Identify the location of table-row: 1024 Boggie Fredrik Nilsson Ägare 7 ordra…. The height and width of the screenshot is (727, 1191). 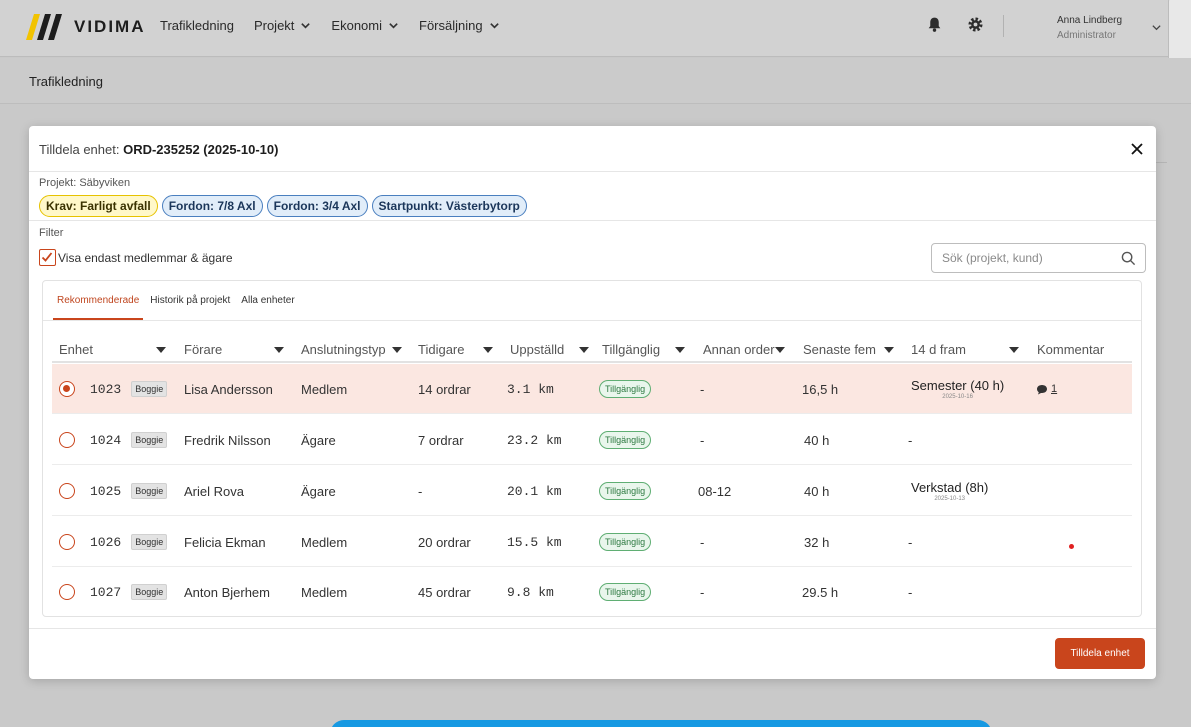
(592, 440).